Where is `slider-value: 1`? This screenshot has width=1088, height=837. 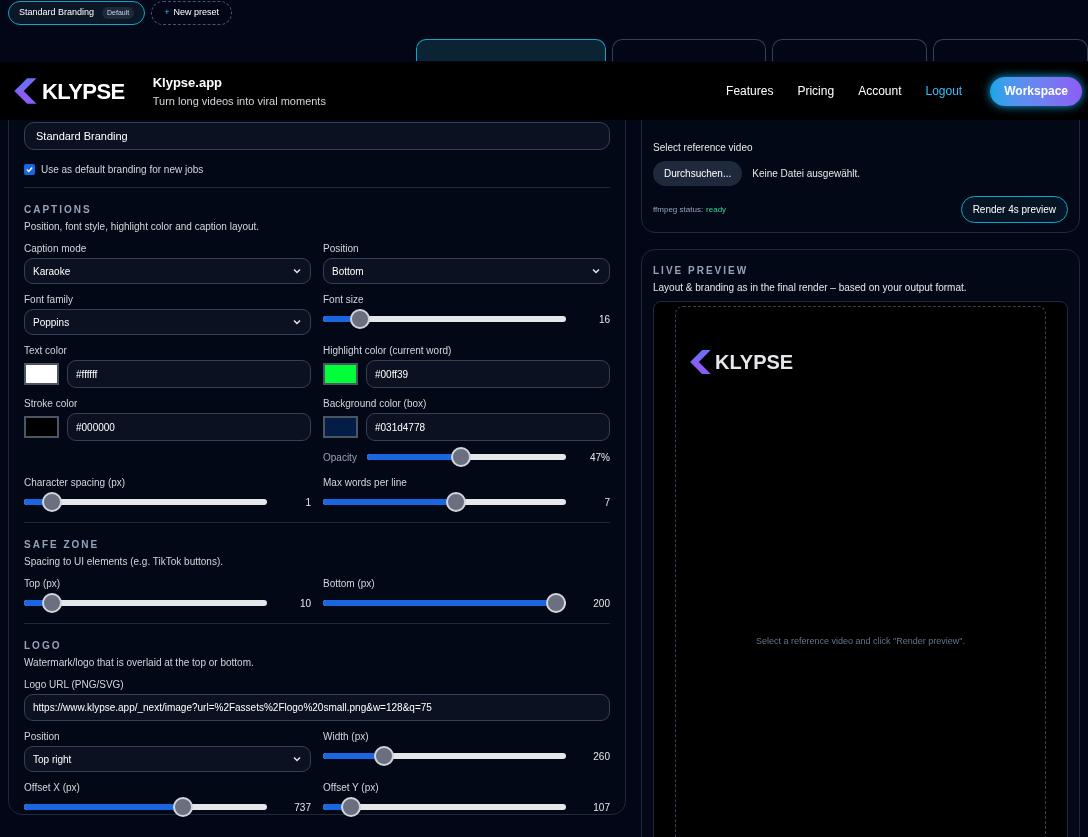 slider-value: 1 is located at coordinates (307, 502).